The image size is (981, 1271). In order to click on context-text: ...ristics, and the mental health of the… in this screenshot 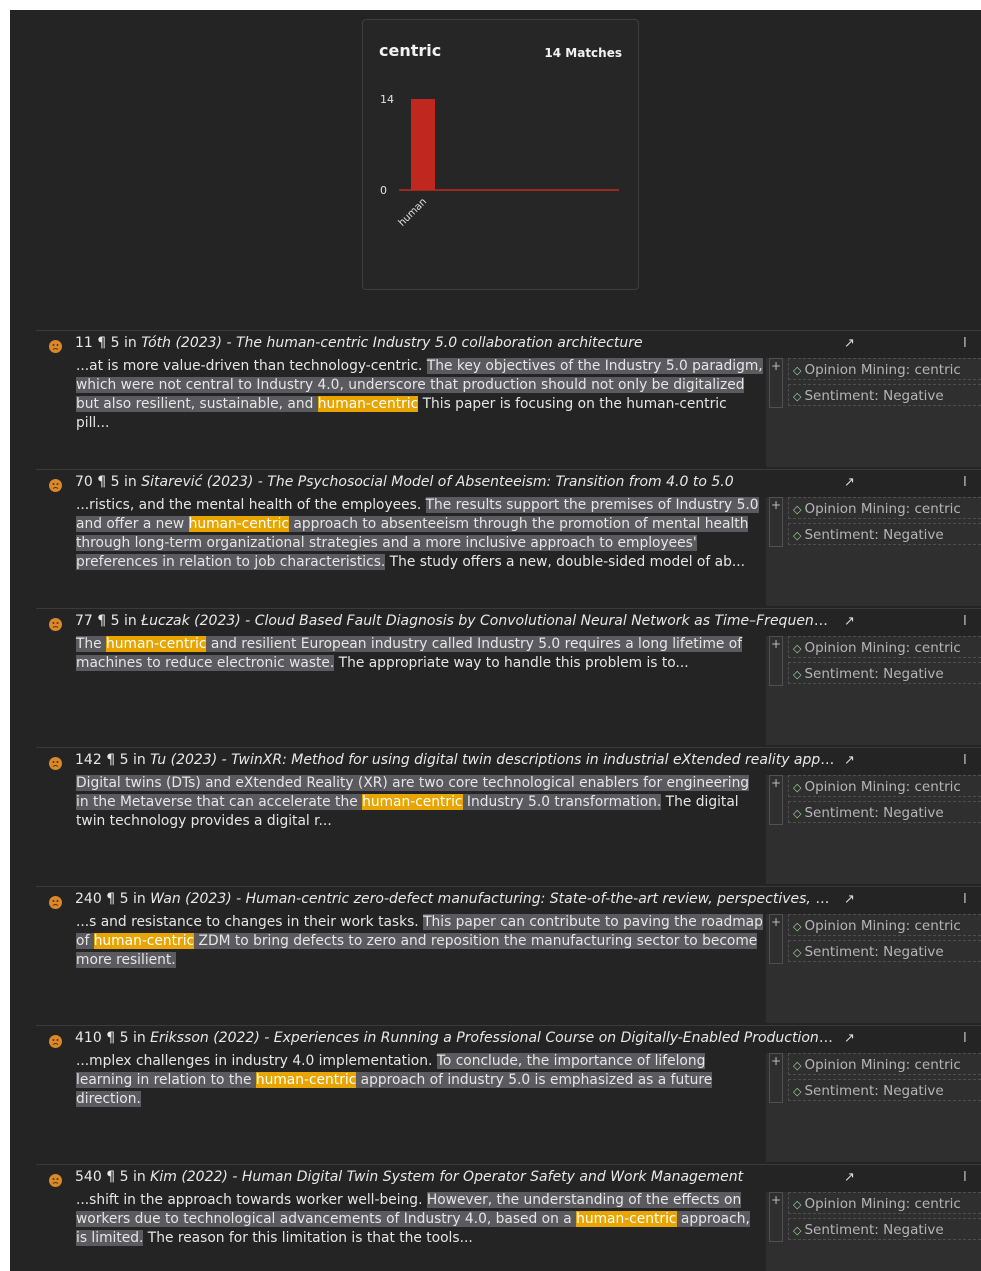, I will do `click(251, 505)`.